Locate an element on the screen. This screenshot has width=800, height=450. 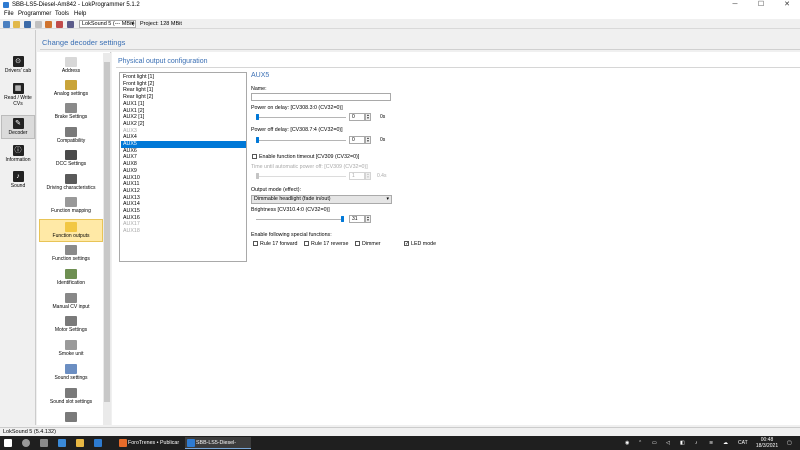
category-identification: Identification is located at coordinates (71, 277).